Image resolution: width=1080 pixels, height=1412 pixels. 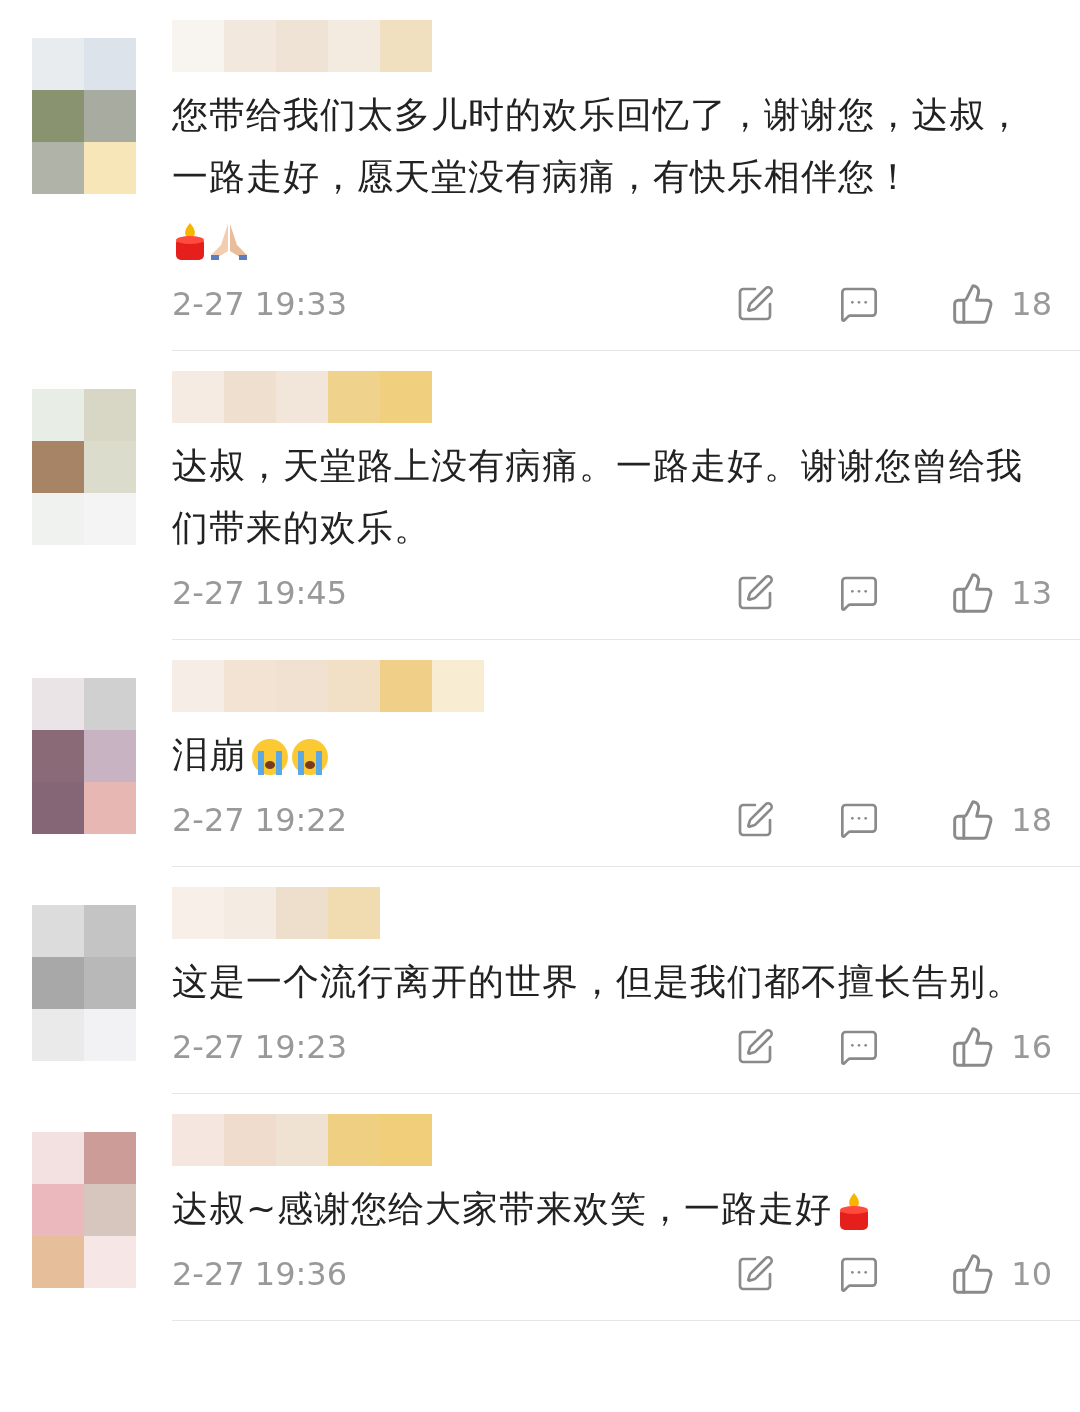 I want to click on like-button: 13, so click(x=1001, y=593).